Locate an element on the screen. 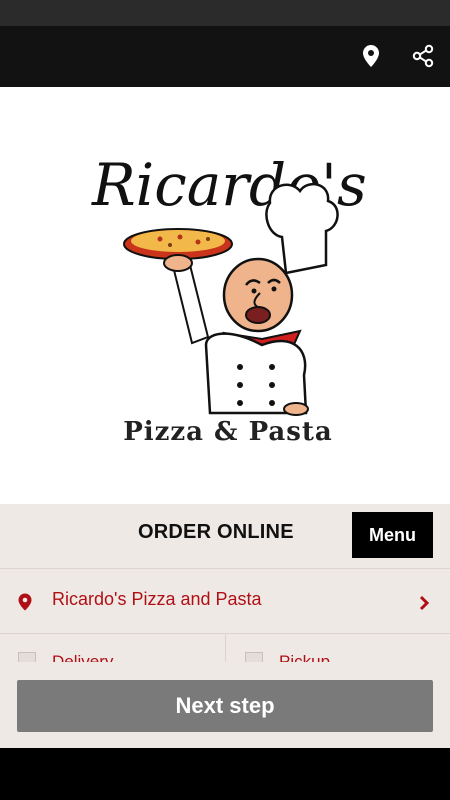  location-name: Ricardo's Pizza and Pasta is located at coordinates (157, 599).